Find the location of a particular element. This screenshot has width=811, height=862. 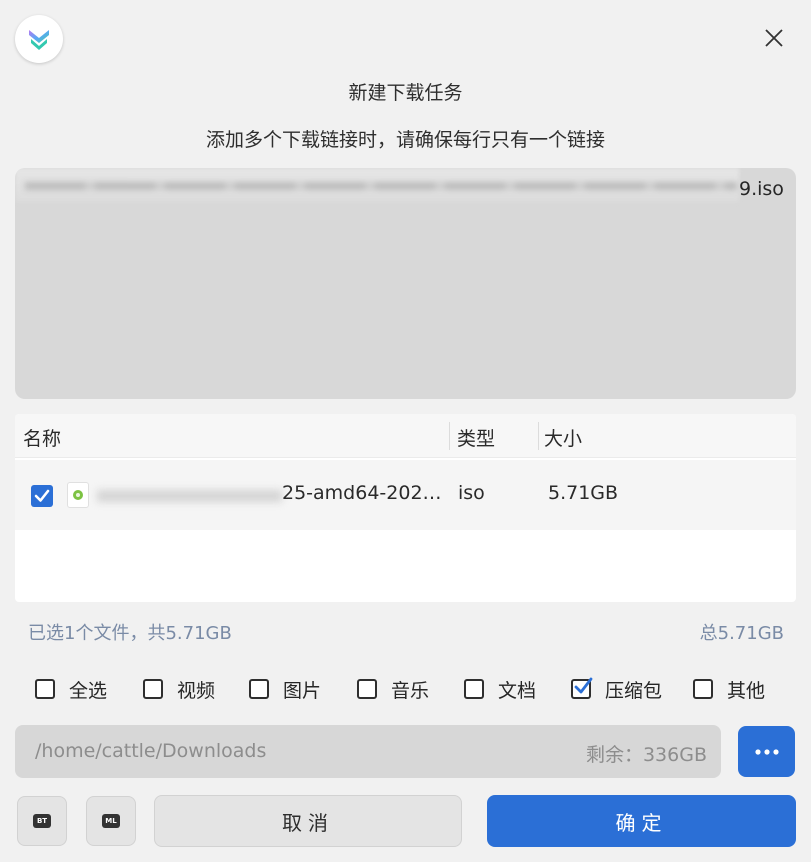

filter-label: 压缩包 is located at coordinates (634, 690).